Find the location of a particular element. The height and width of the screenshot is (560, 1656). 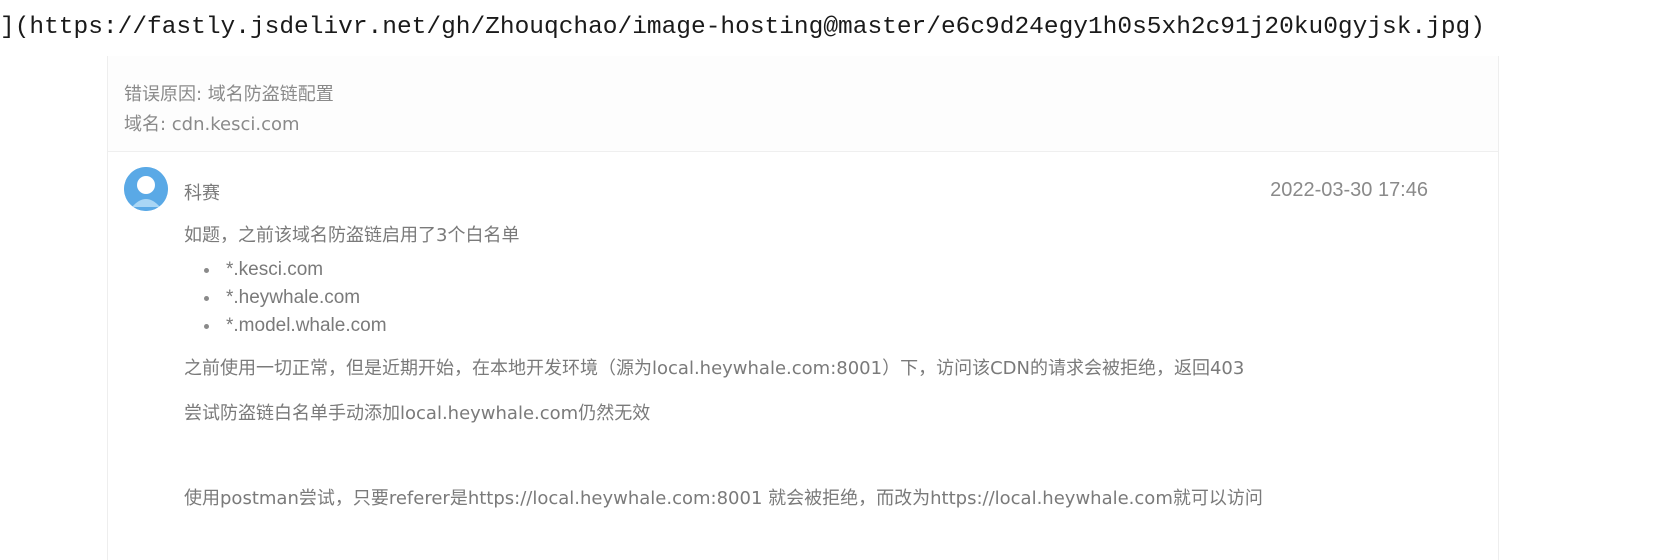

error-domain: 域名: cdn.kesci.com is located at coordinates (212, 124).